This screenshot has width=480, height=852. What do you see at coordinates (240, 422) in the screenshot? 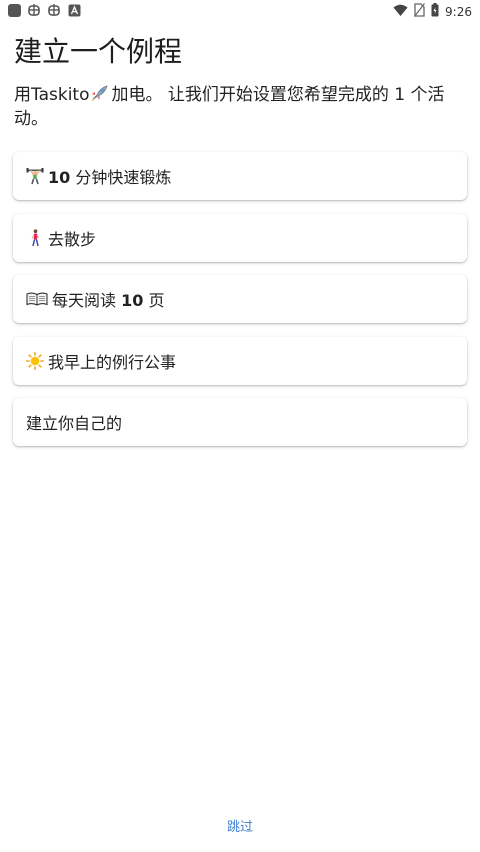
I see `option-build-your-own: 建立你自己的` at bounding box center [240, 422].